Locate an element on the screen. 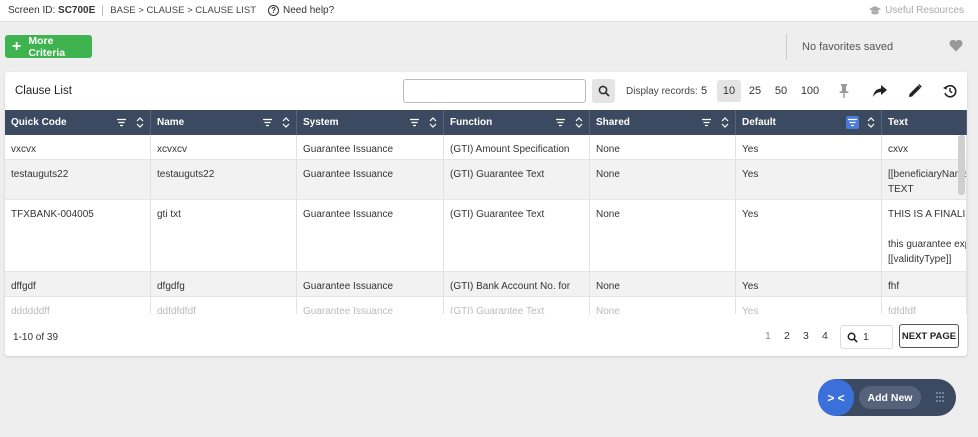 This screenshot has height=437, width=978. share-button is located at coordinates (880, 91).